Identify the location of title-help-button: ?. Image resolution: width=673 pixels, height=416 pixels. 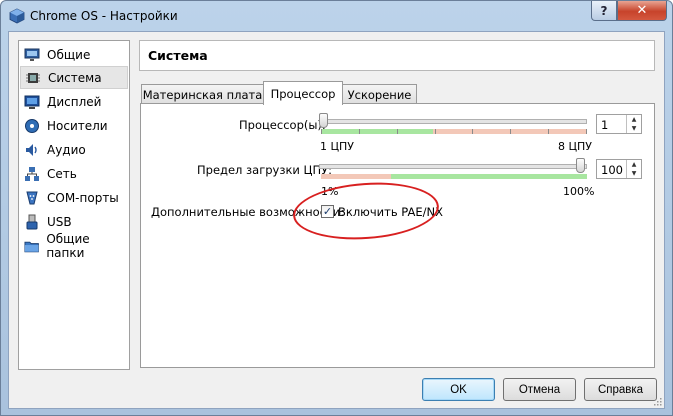
(604, 11).